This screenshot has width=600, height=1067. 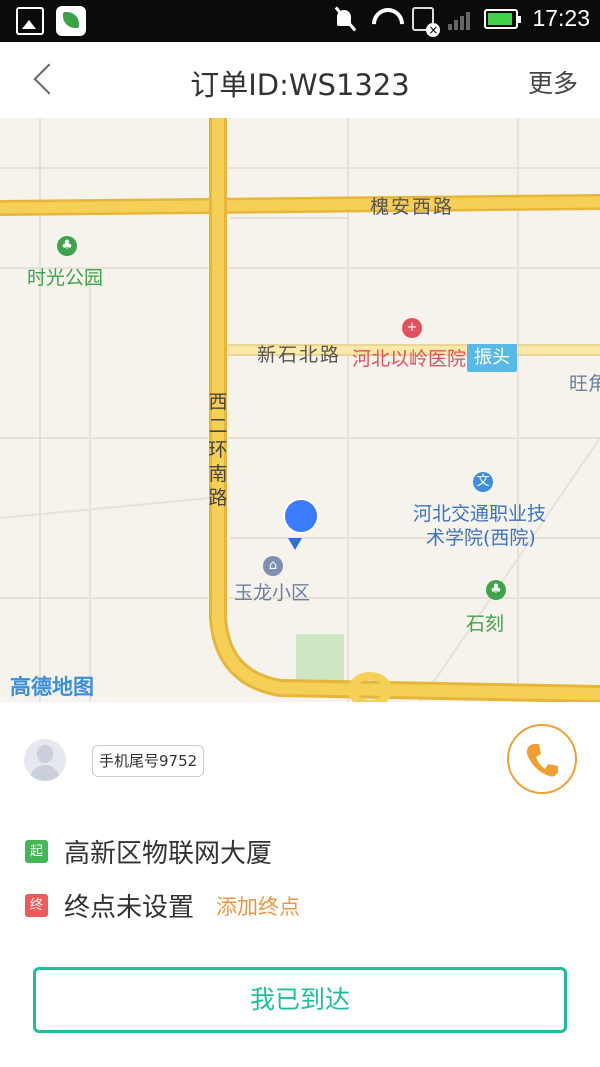 What do you see at coordinates (168, 854) in the screenshot?
I see `start-address: 高新区物联网大厦` at bounding box center [168, 854].